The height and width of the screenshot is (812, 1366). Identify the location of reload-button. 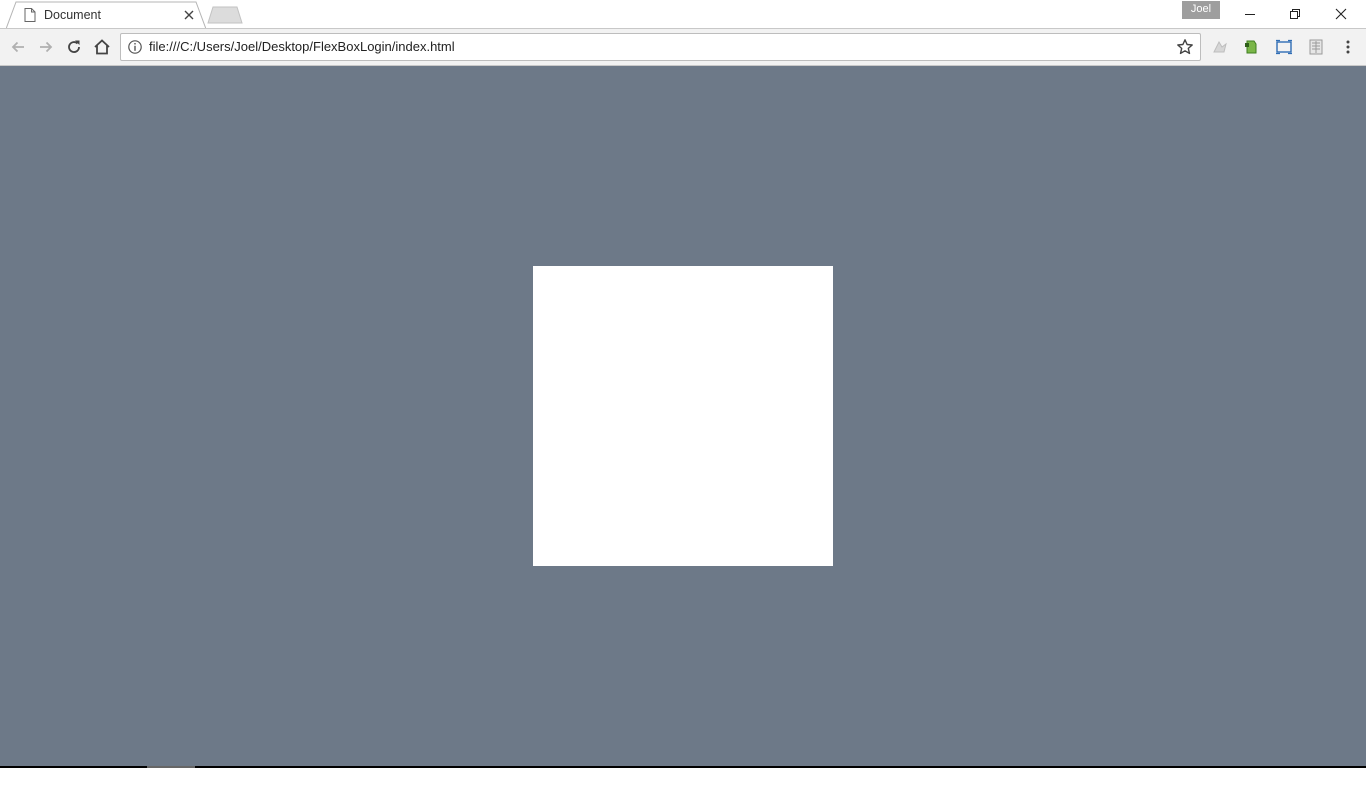
(74, 47).